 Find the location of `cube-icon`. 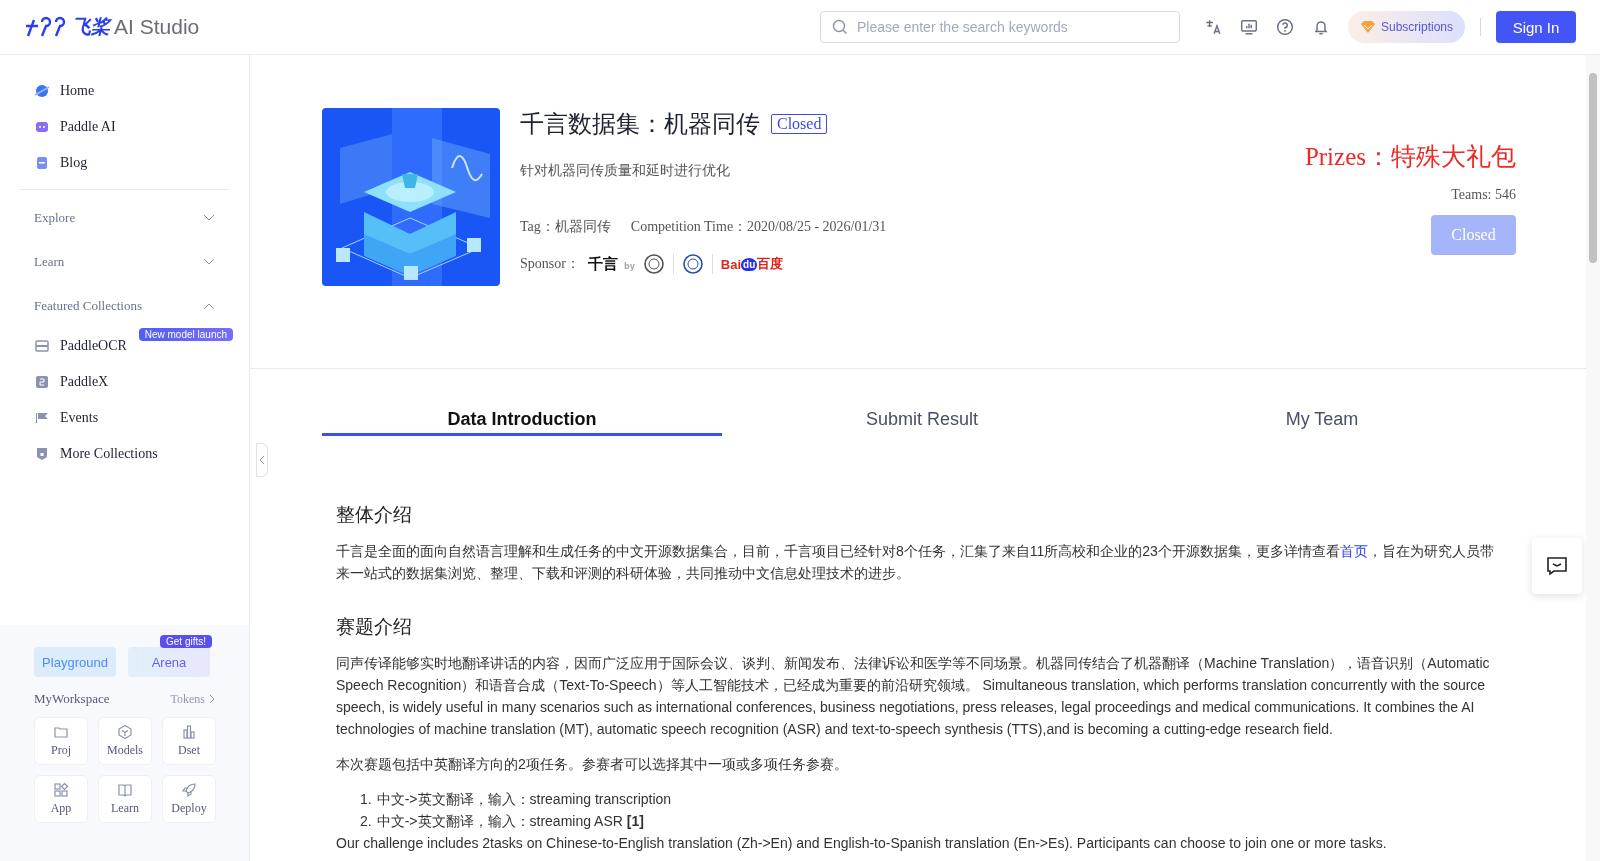

cube-icon is located at coordinates (125, 732).